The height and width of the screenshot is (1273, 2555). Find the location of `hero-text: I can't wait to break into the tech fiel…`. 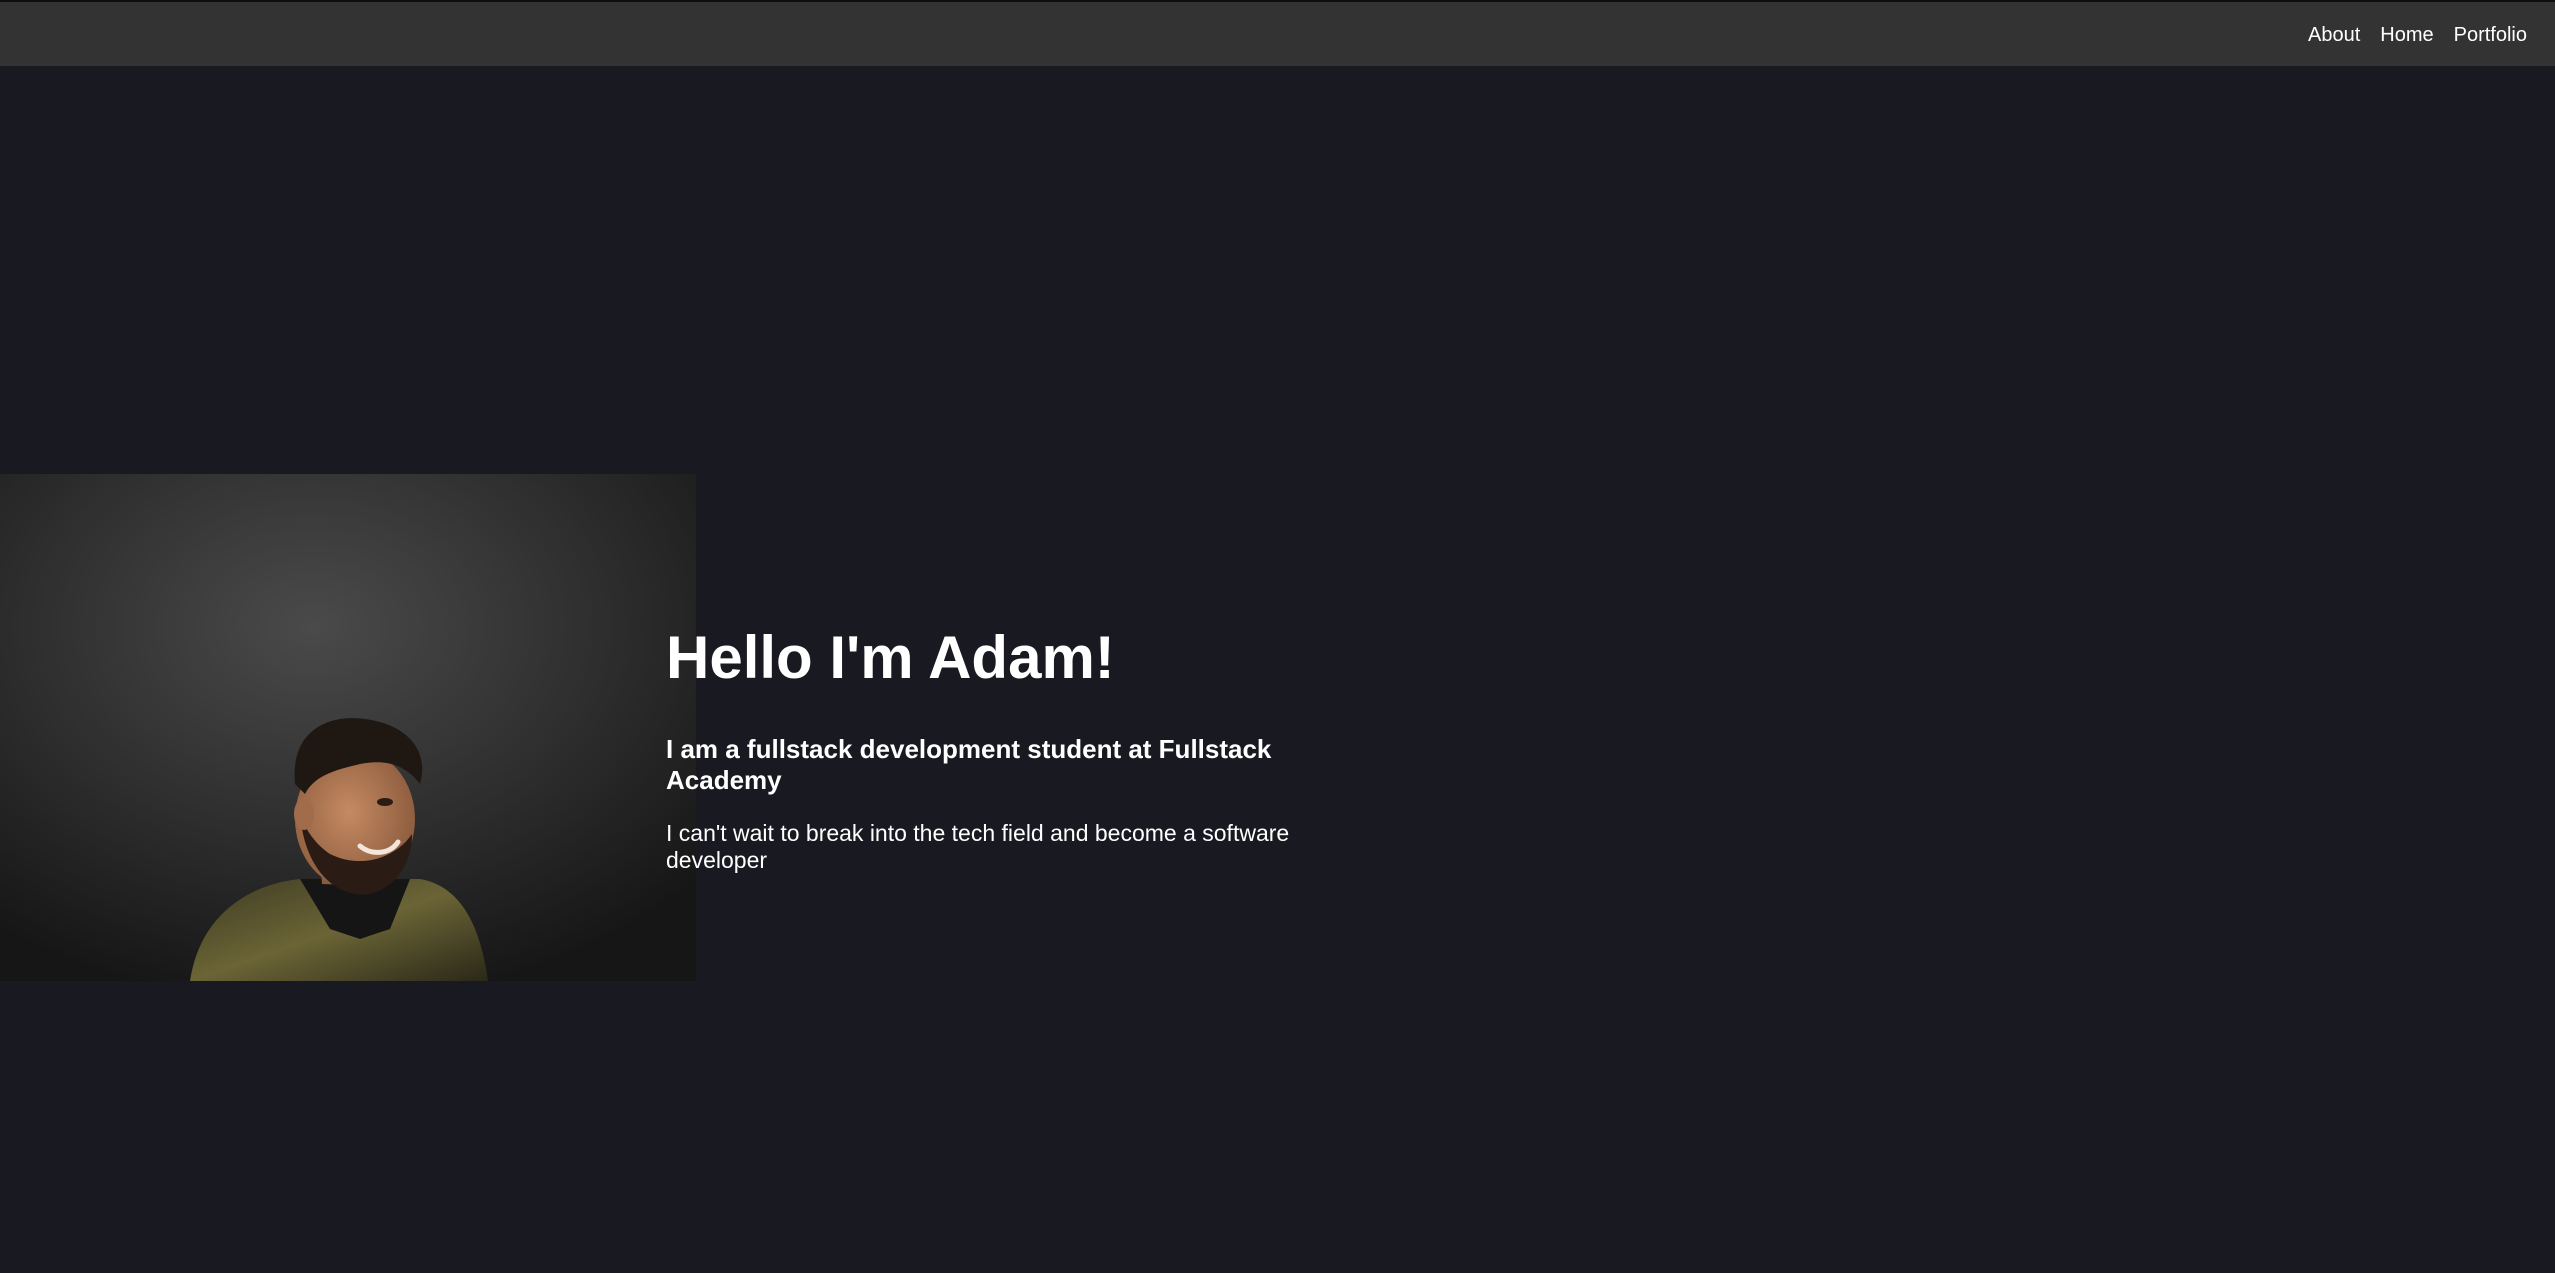

hero-text: I can't wait to break into the tech fiel… is located at coordinates (978, 846).